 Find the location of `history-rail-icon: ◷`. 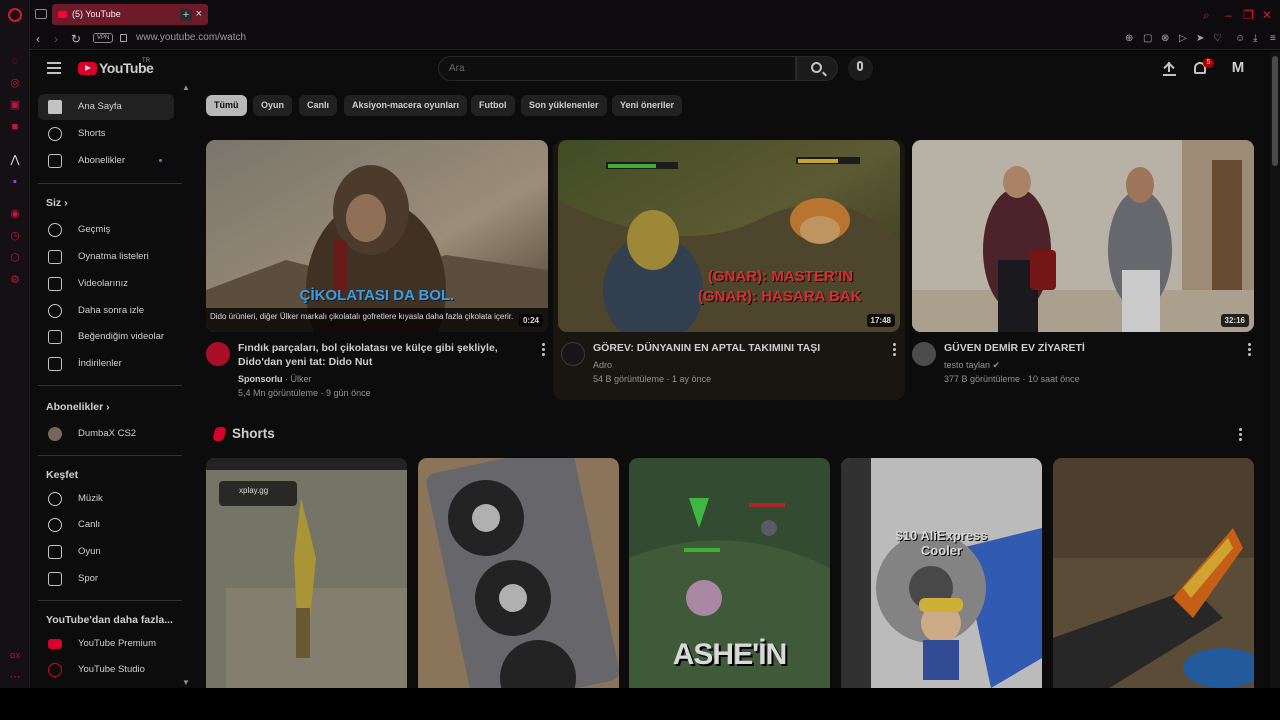

history-rail-icon: ◷ is located at coordinates (15, 236).